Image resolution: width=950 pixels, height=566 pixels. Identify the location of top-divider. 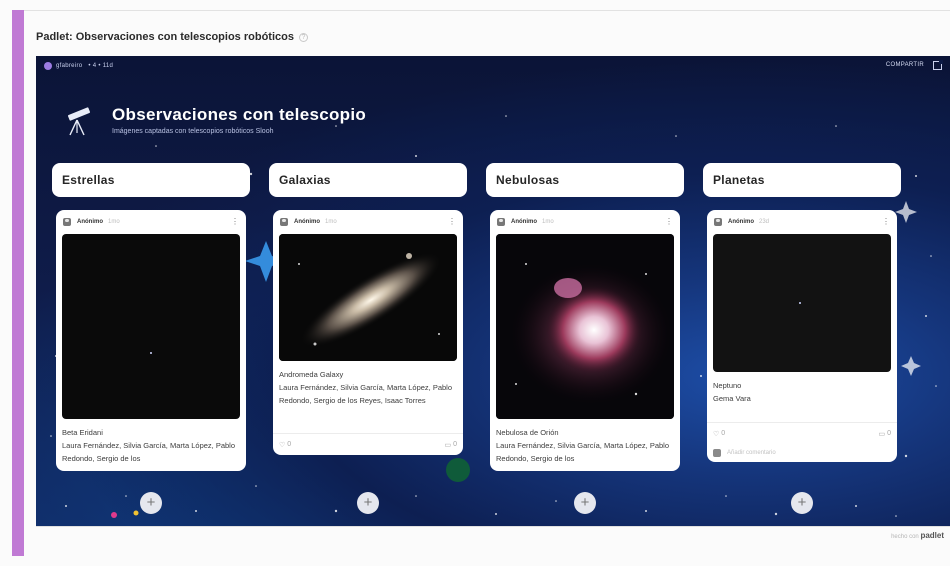
(487, 10).